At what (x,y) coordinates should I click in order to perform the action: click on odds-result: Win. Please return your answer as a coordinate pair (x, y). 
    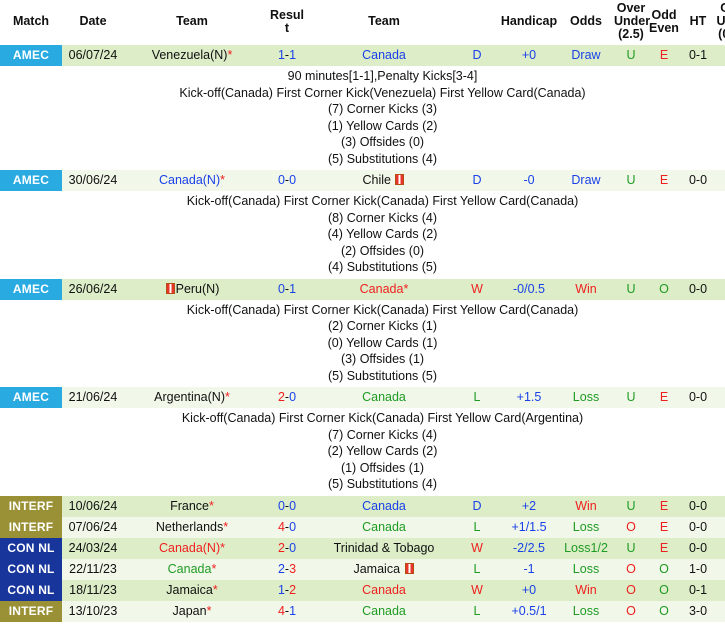
    Looking at the image, I should click on (586, 590).